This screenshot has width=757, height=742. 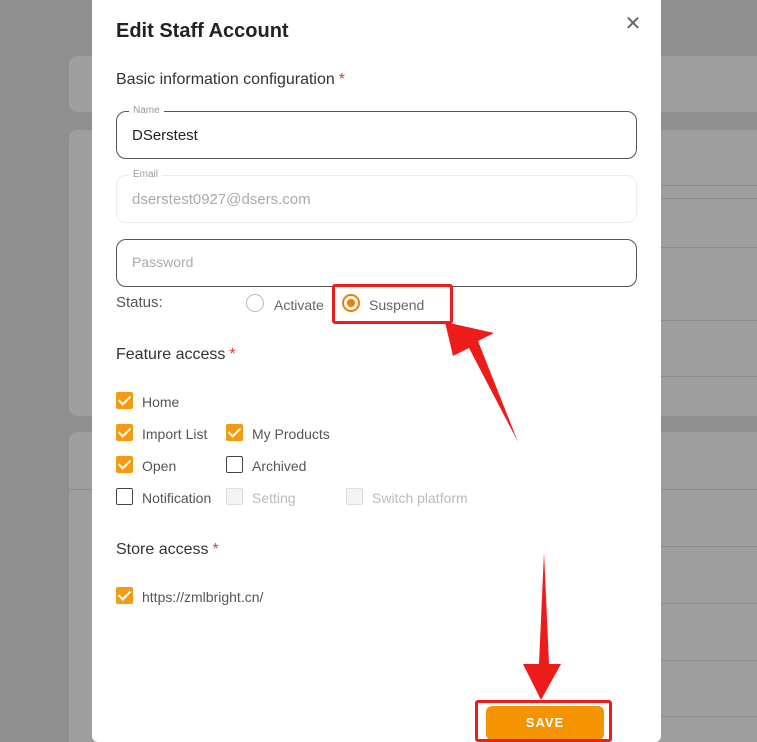 I want to click on basic-info-heading: Basic information configuration *, so click(x=230, y=80).